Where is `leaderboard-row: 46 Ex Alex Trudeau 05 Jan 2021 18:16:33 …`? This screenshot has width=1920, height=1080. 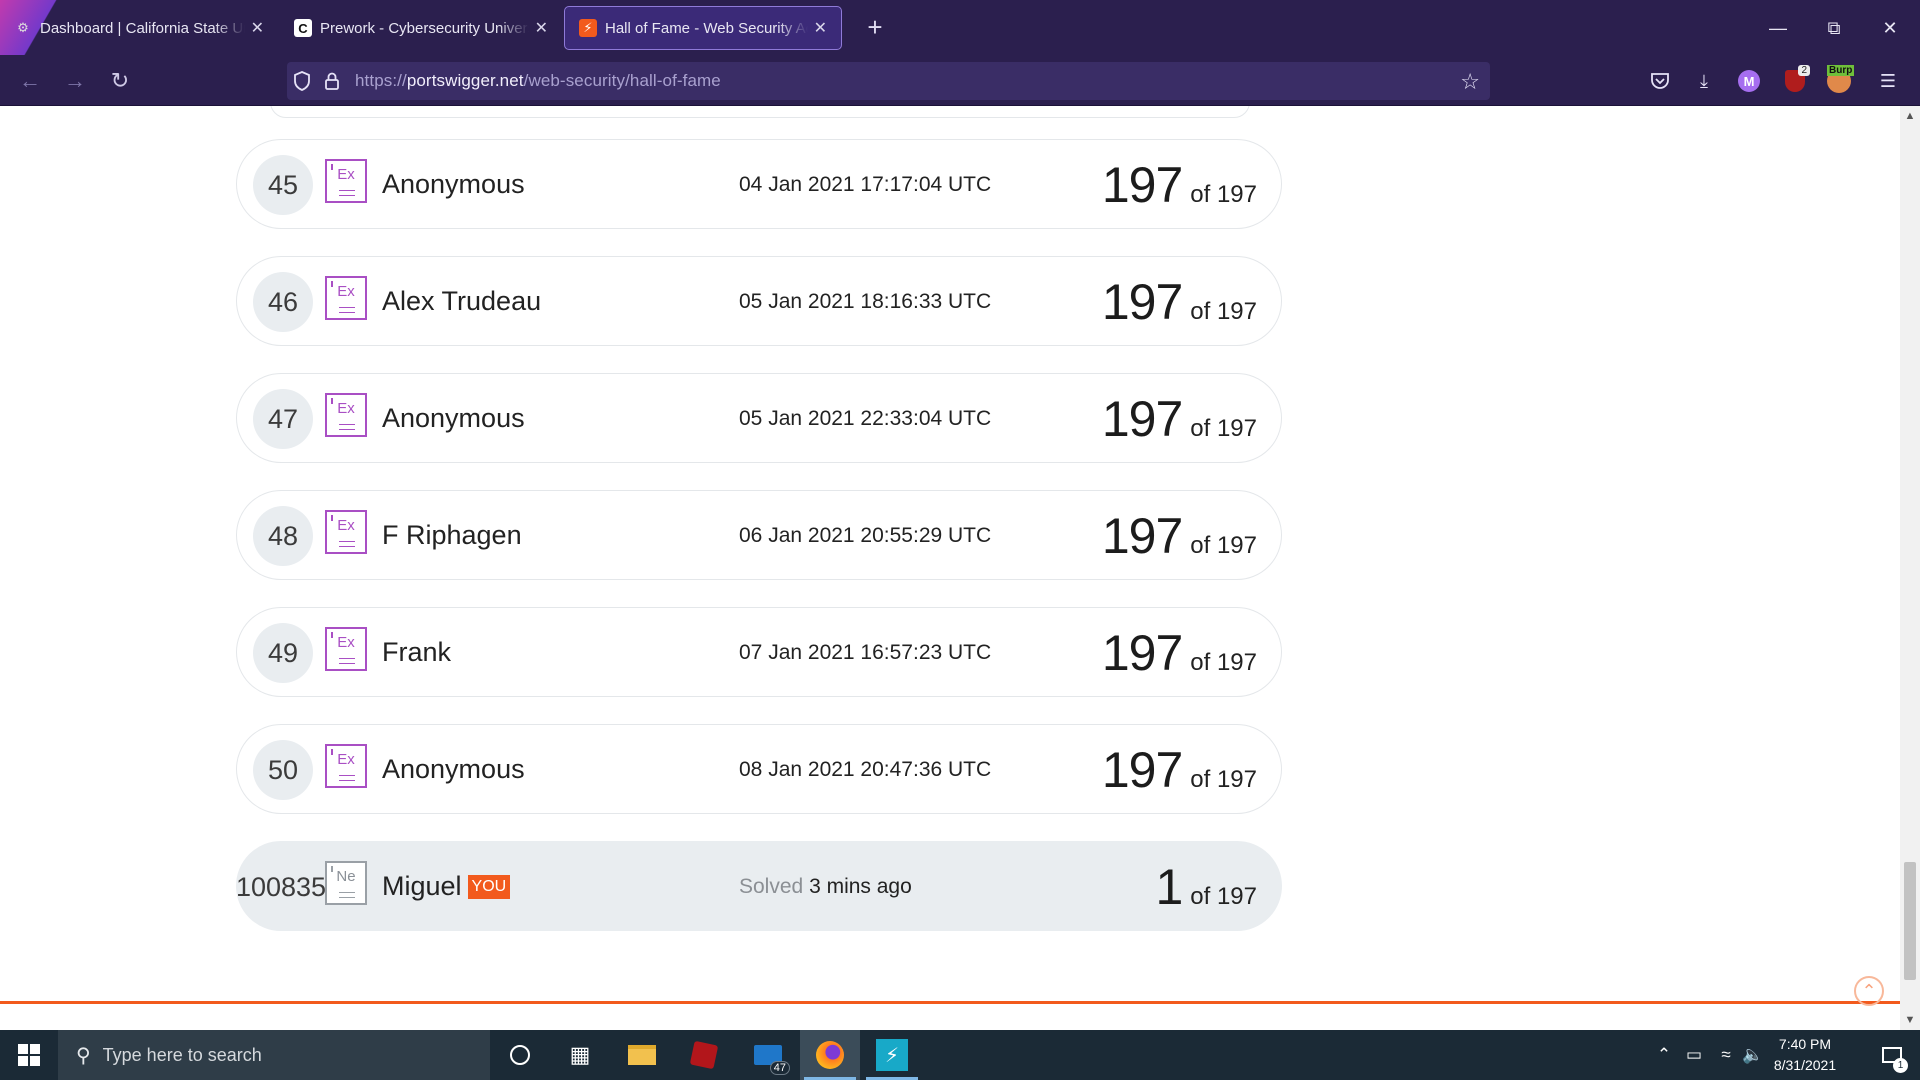
leaderboard-row: 46 Ex Alex Trudeau 05 Jan 2021 18:16:33 … is located at coordinates (759, 301).